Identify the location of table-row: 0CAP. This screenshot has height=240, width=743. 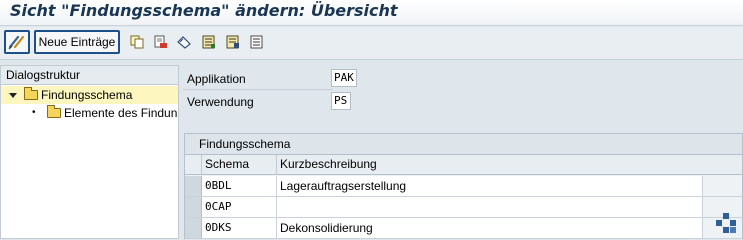
(463, 207).